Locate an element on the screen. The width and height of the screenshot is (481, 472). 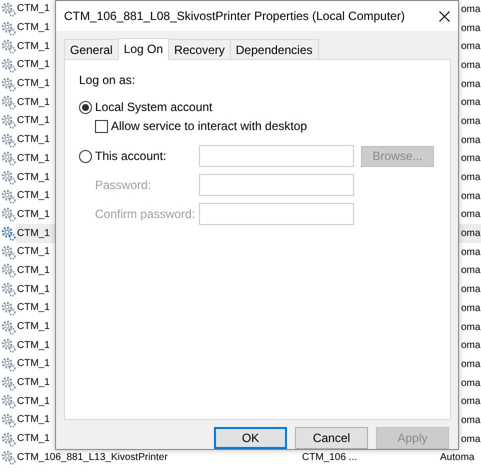
gear-icon is located at coordinates (8, 234).